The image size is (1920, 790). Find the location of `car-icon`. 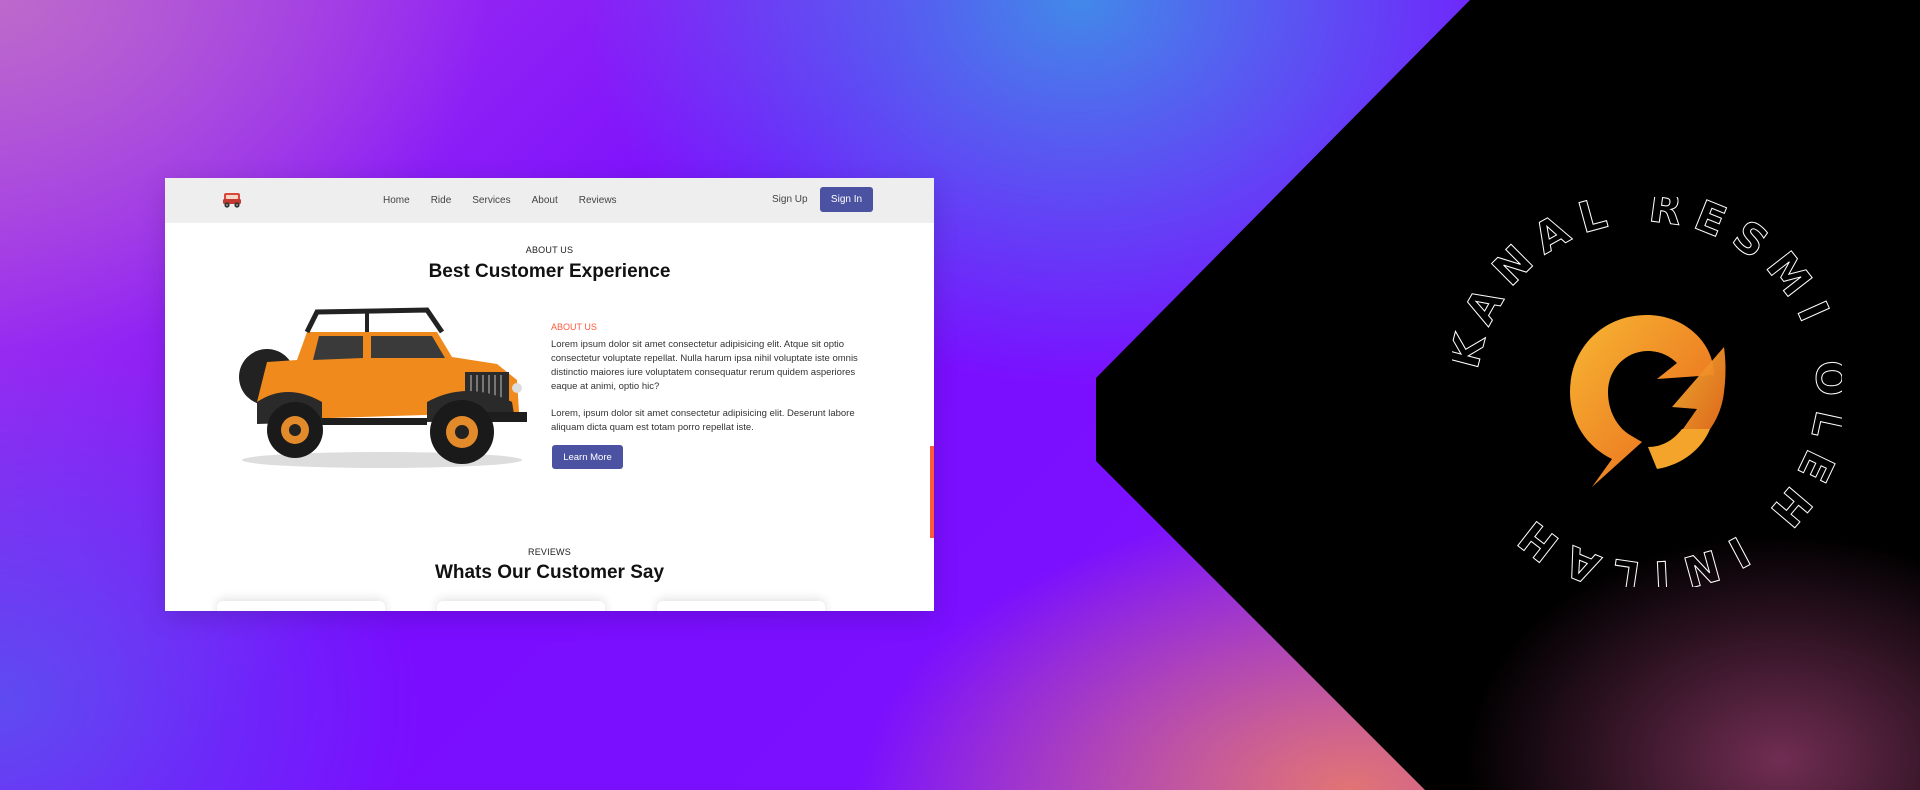

car-icon is located at coordinates (232, 199).